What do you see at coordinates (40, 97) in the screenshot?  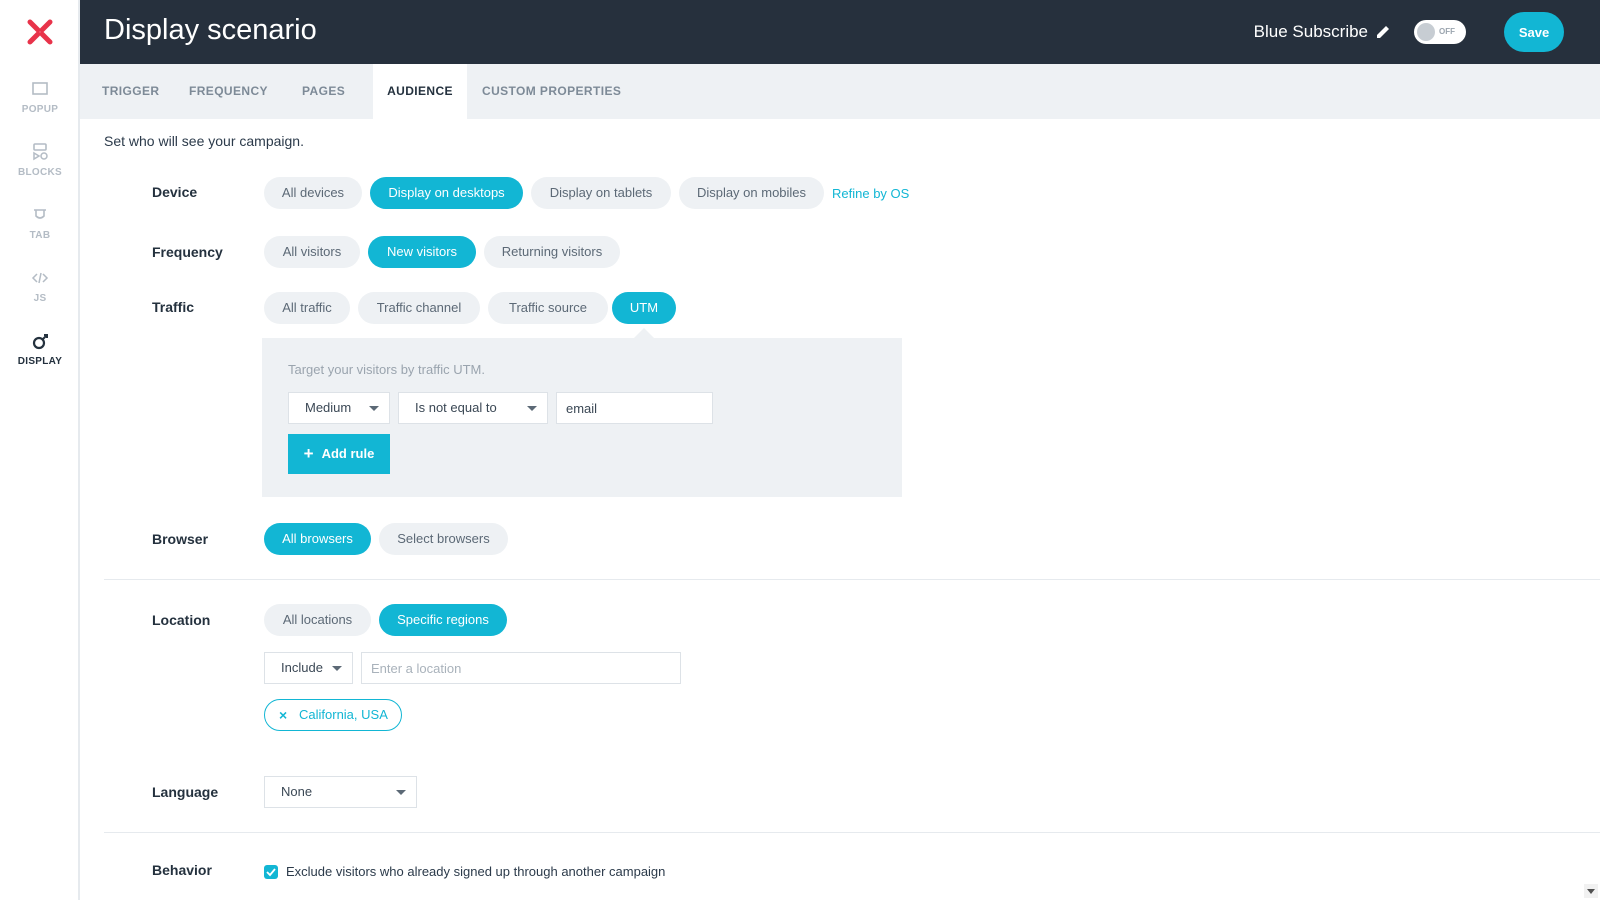 I see `sidebar-item-popup: POPUP` at bounding box center [40, 97].